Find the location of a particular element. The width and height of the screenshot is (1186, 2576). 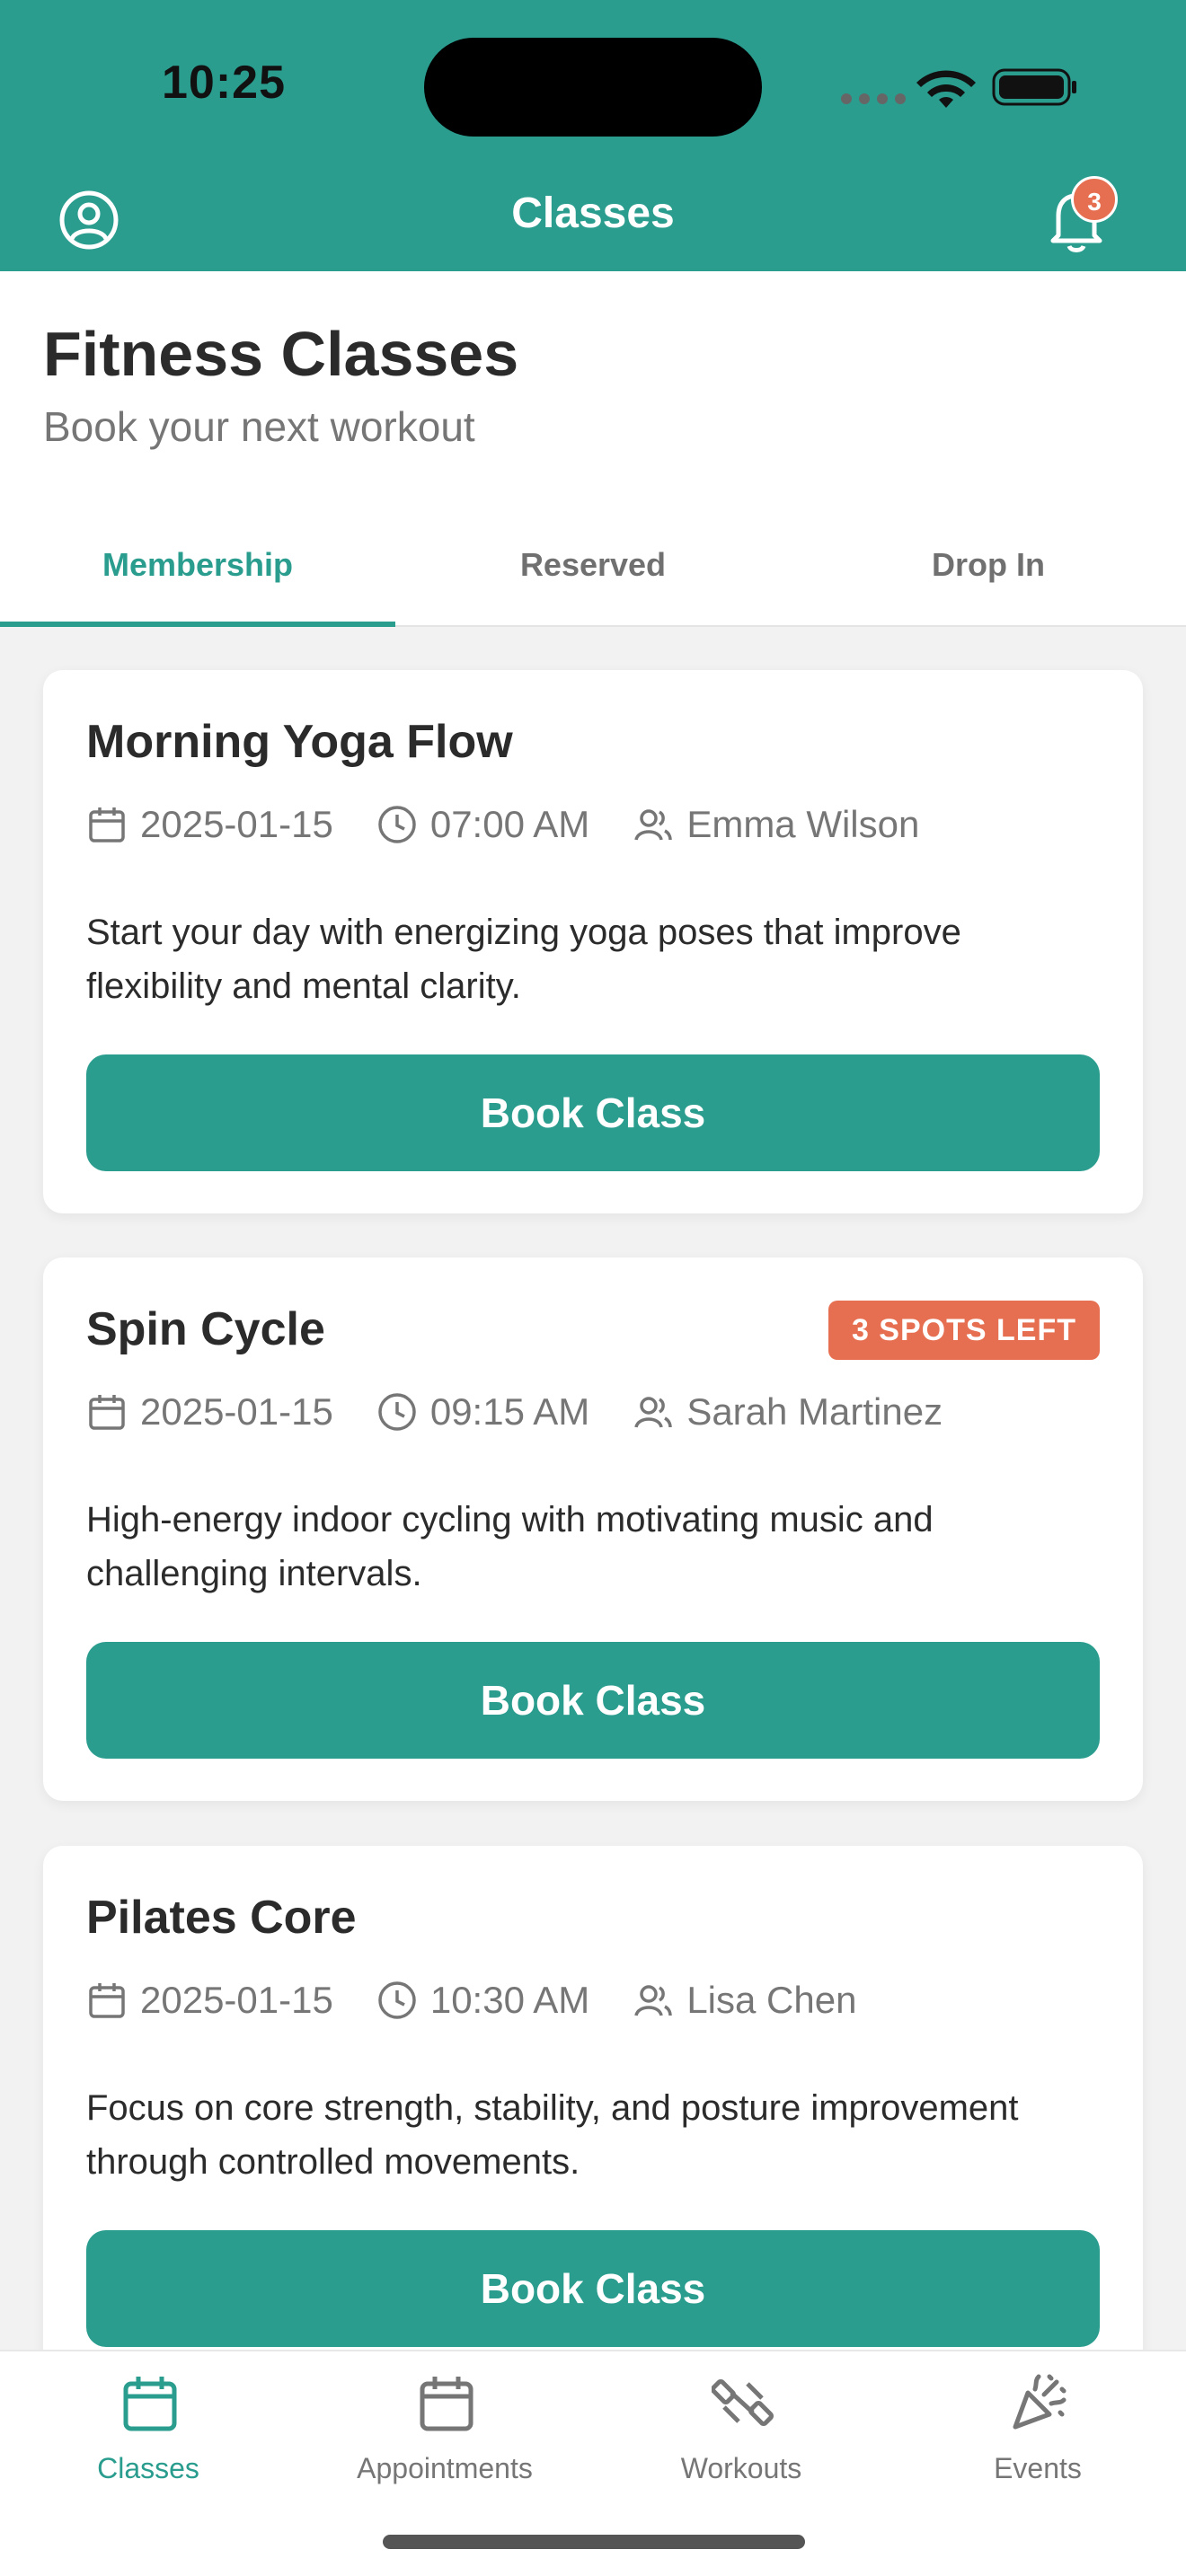

battery-icon is located at coordinates (1034, 87).